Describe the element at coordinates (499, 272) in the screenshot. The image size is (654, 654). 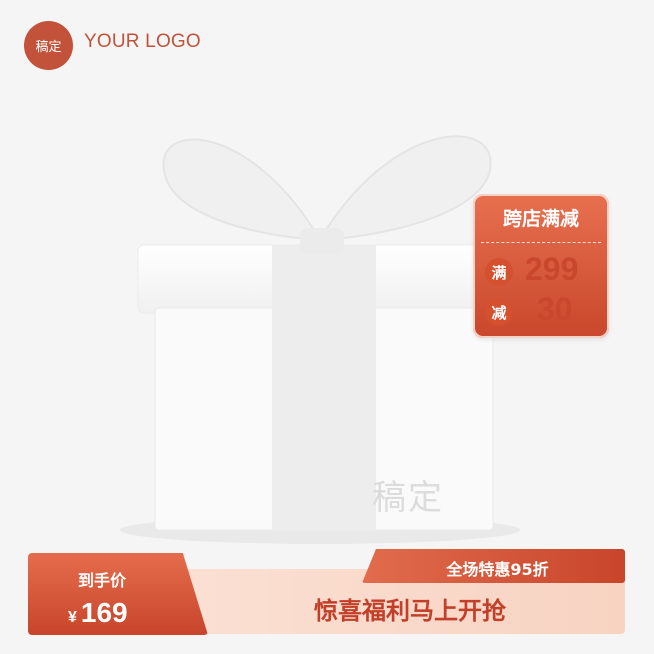
I see `promo-threshold-badge: 满` at that location.